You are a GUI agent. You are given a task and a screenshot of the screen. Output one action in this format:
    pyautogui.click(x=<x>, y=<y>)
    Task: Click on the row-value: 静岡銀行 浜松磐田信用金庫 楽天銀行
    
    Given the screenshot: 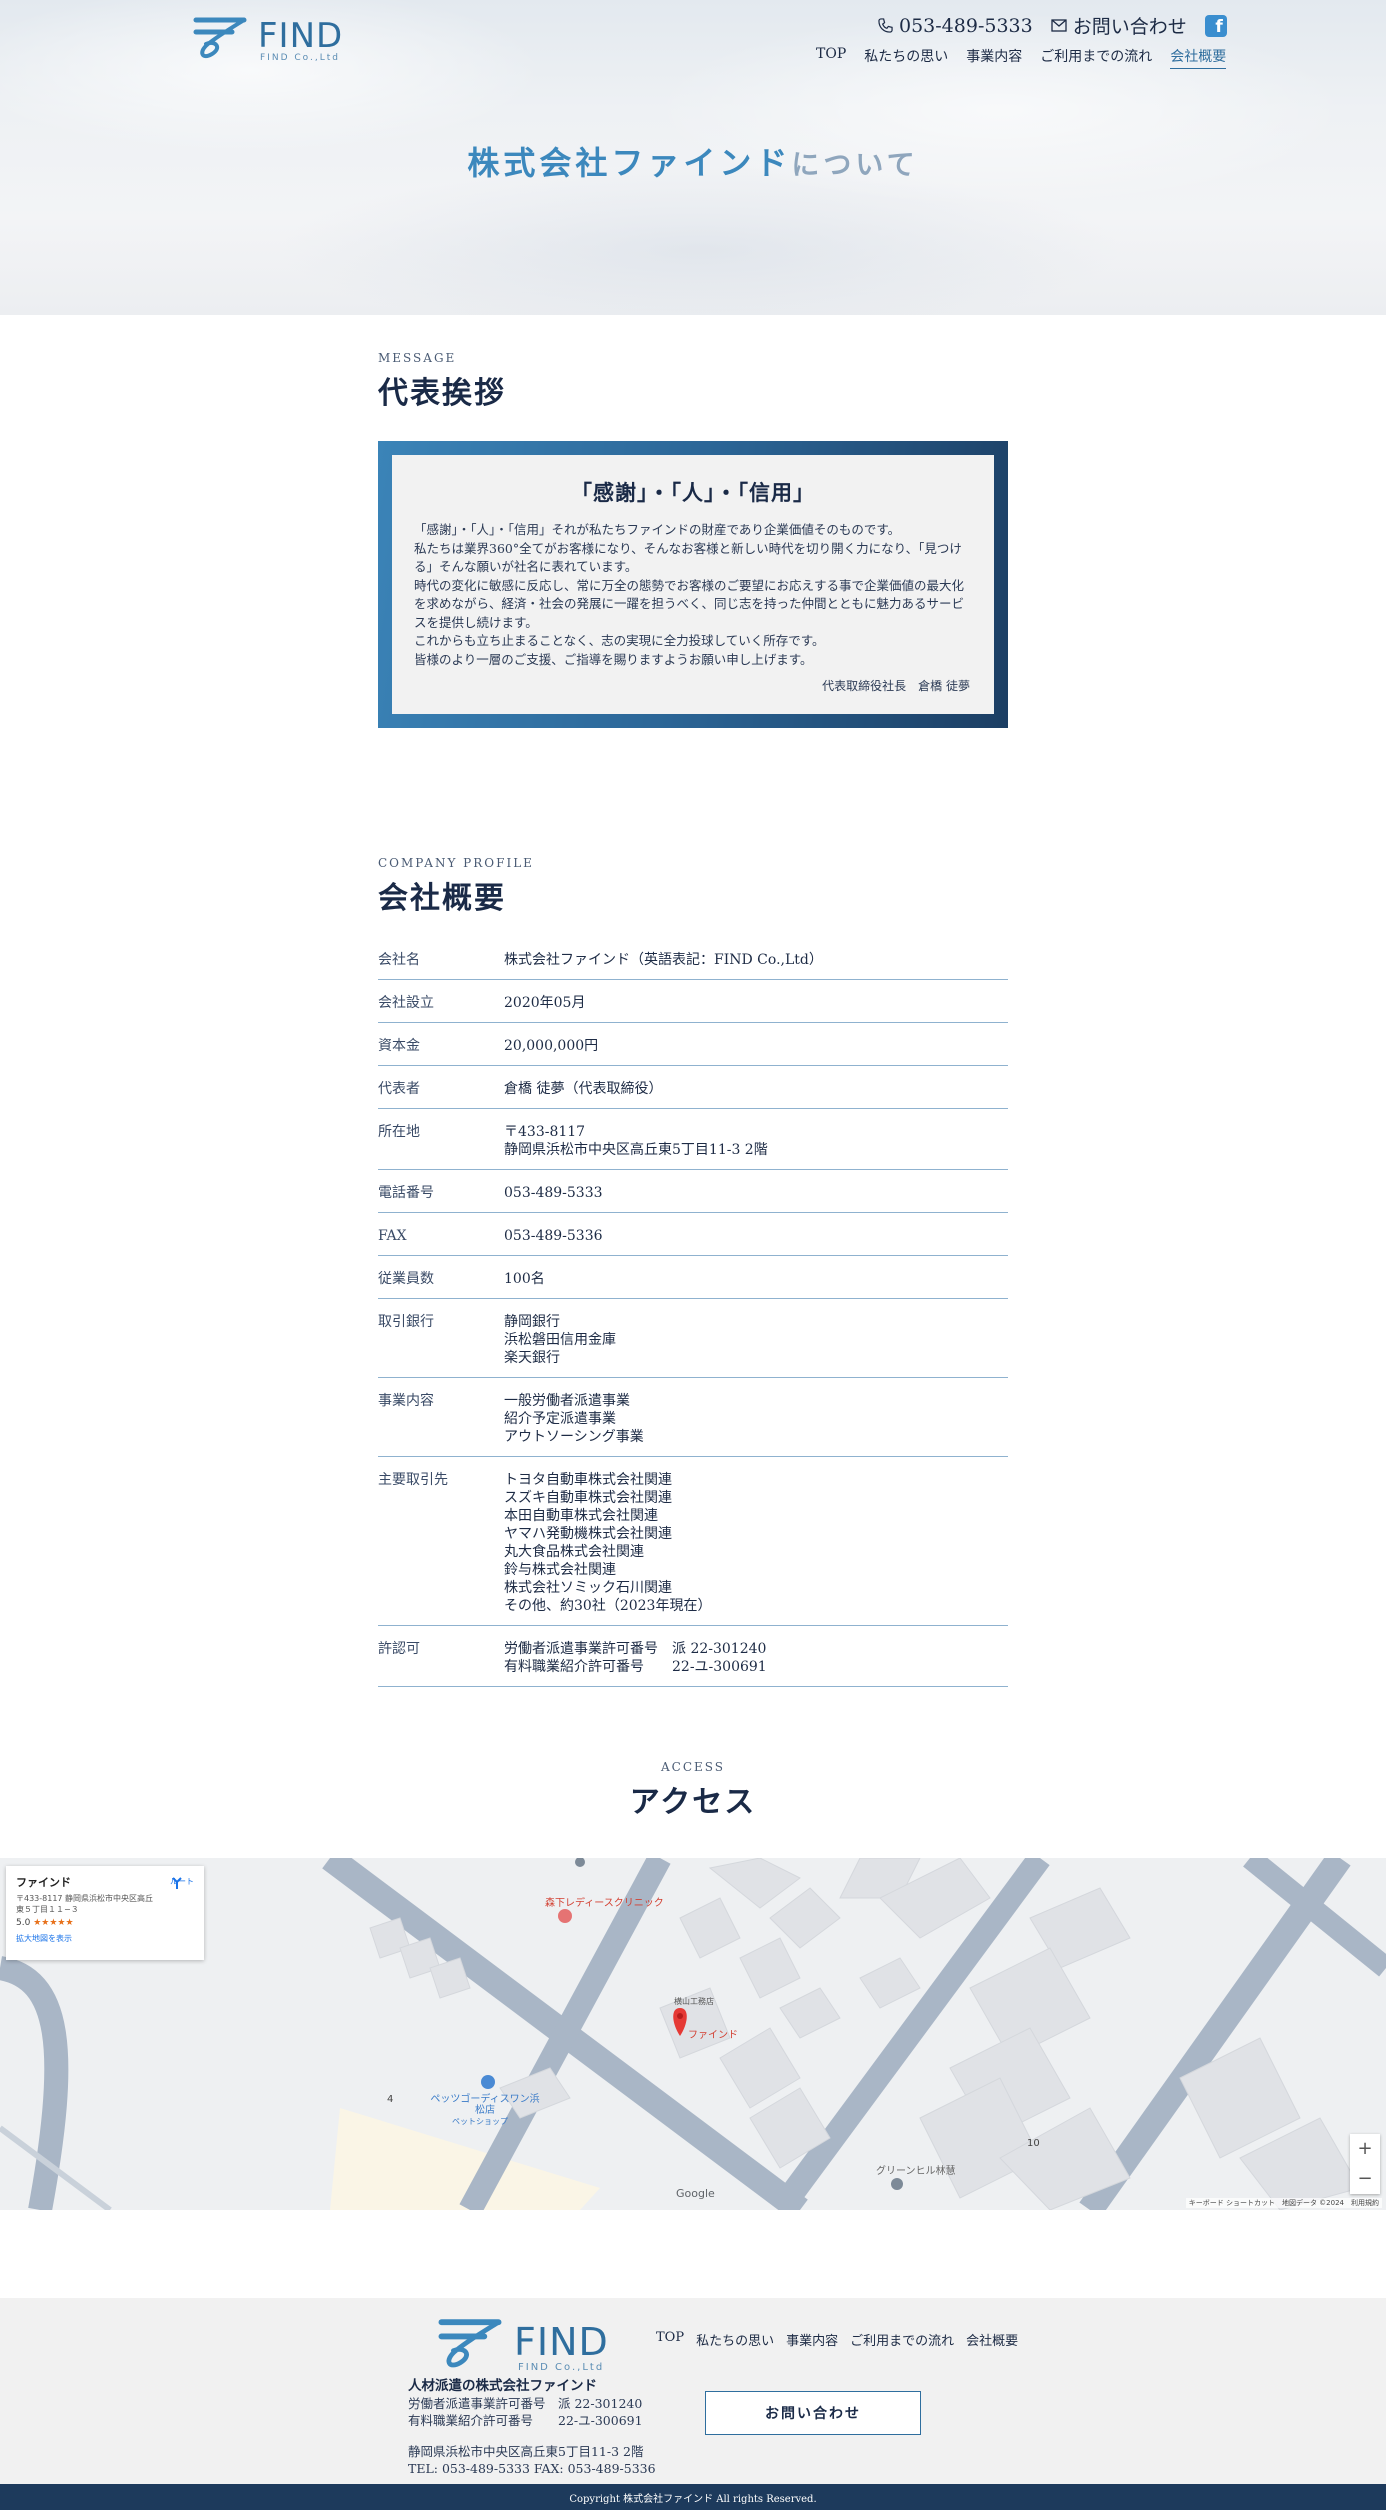 What is the action you would take?
    pyautogui.click(x=560, y=1340)
    